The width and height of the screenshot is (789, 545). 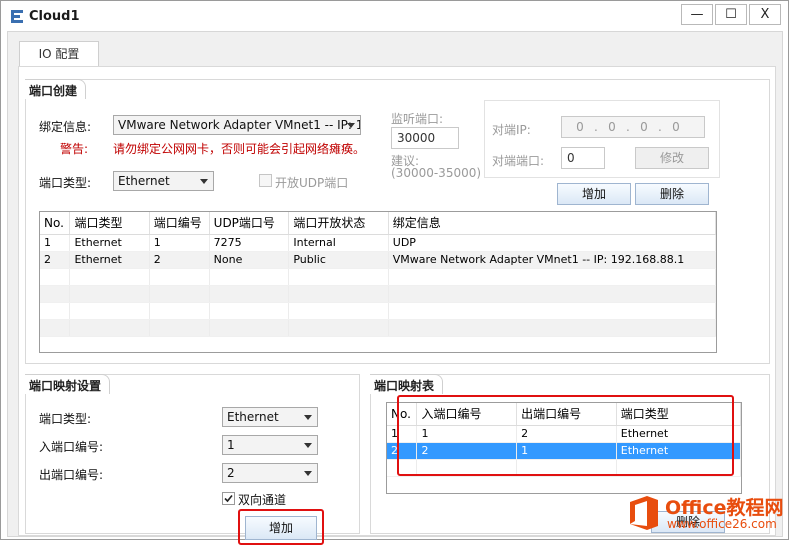 What do you see at coordinates (672, 158) in the screenshot?
I see `modify-button: 修改` at bounding box center [672, 158].